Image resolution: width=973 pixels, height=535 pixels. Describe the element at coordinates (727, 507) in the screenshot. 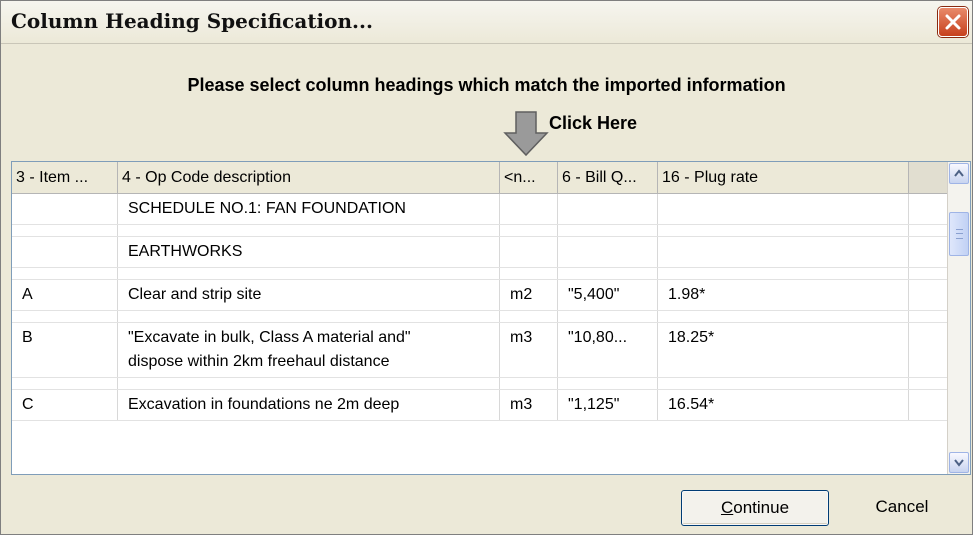

I see `continue-accelerator: C` at that location.